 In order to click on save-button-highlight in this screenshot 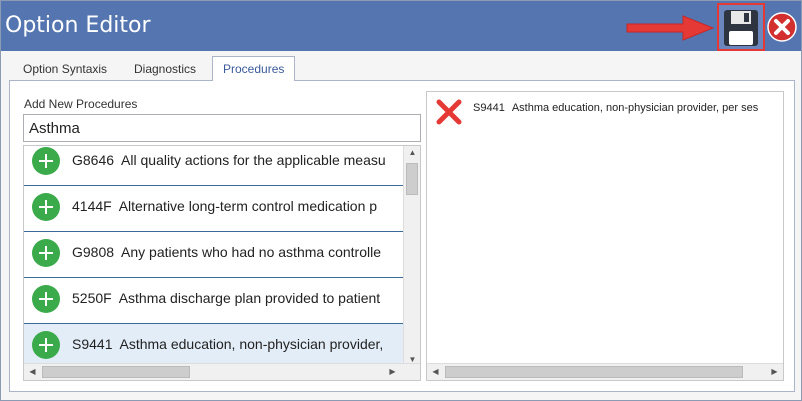, I will do `click(741, 27)`.